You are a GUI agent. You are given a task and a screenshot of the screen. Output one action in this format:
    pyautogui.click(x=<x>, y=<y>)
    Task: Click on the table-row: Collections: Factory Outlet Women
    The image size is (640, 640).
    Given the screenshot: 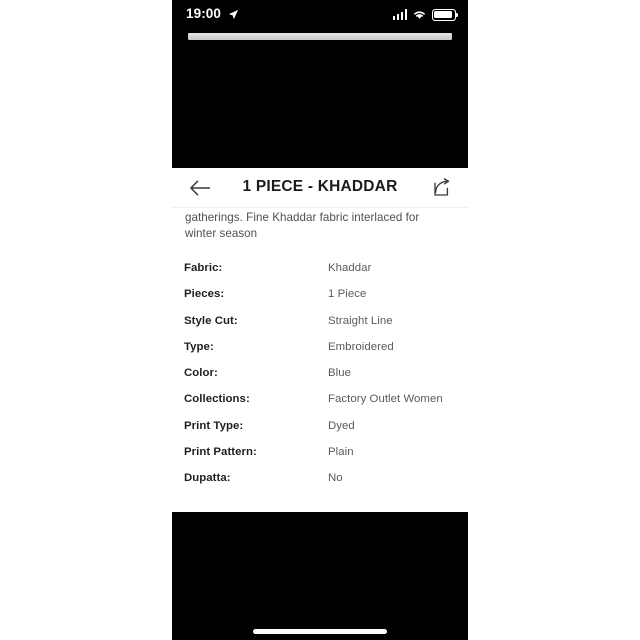 What is the action you would take?
    pyautogui.click(x=320, y=406)
    